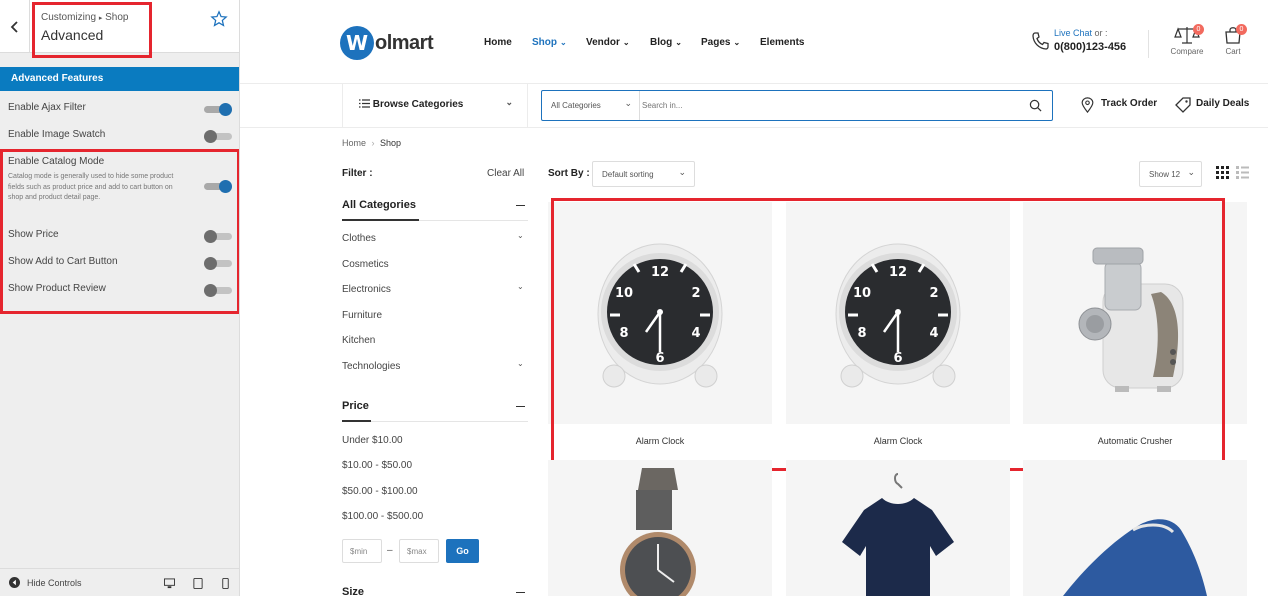 The image size is (1268, 596). What do you see at coordinates (377, 465) in the screenshot?
I see `price-range-item: $10.00 - $50.00` at bounding box center [377, 465].